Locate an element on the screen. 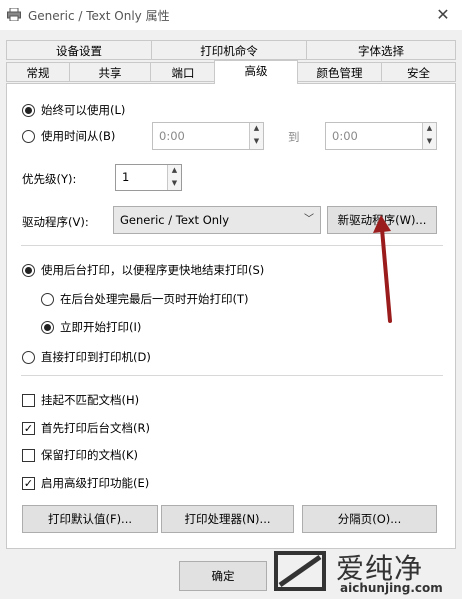 This screenshot has width=462, height=599. tab-security: 安全 is located at coordinates (418, 72).